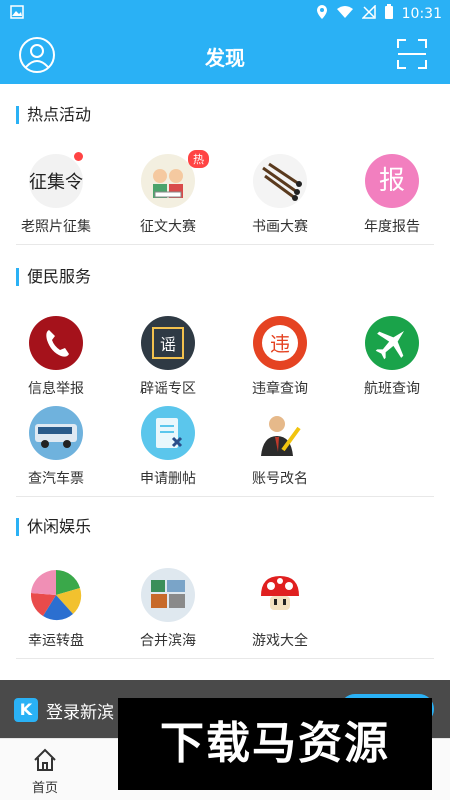  What do you see at coordinates (368, 13) in the screenshot?
I see `no-signal-icon` at bounding box center [368, 13].